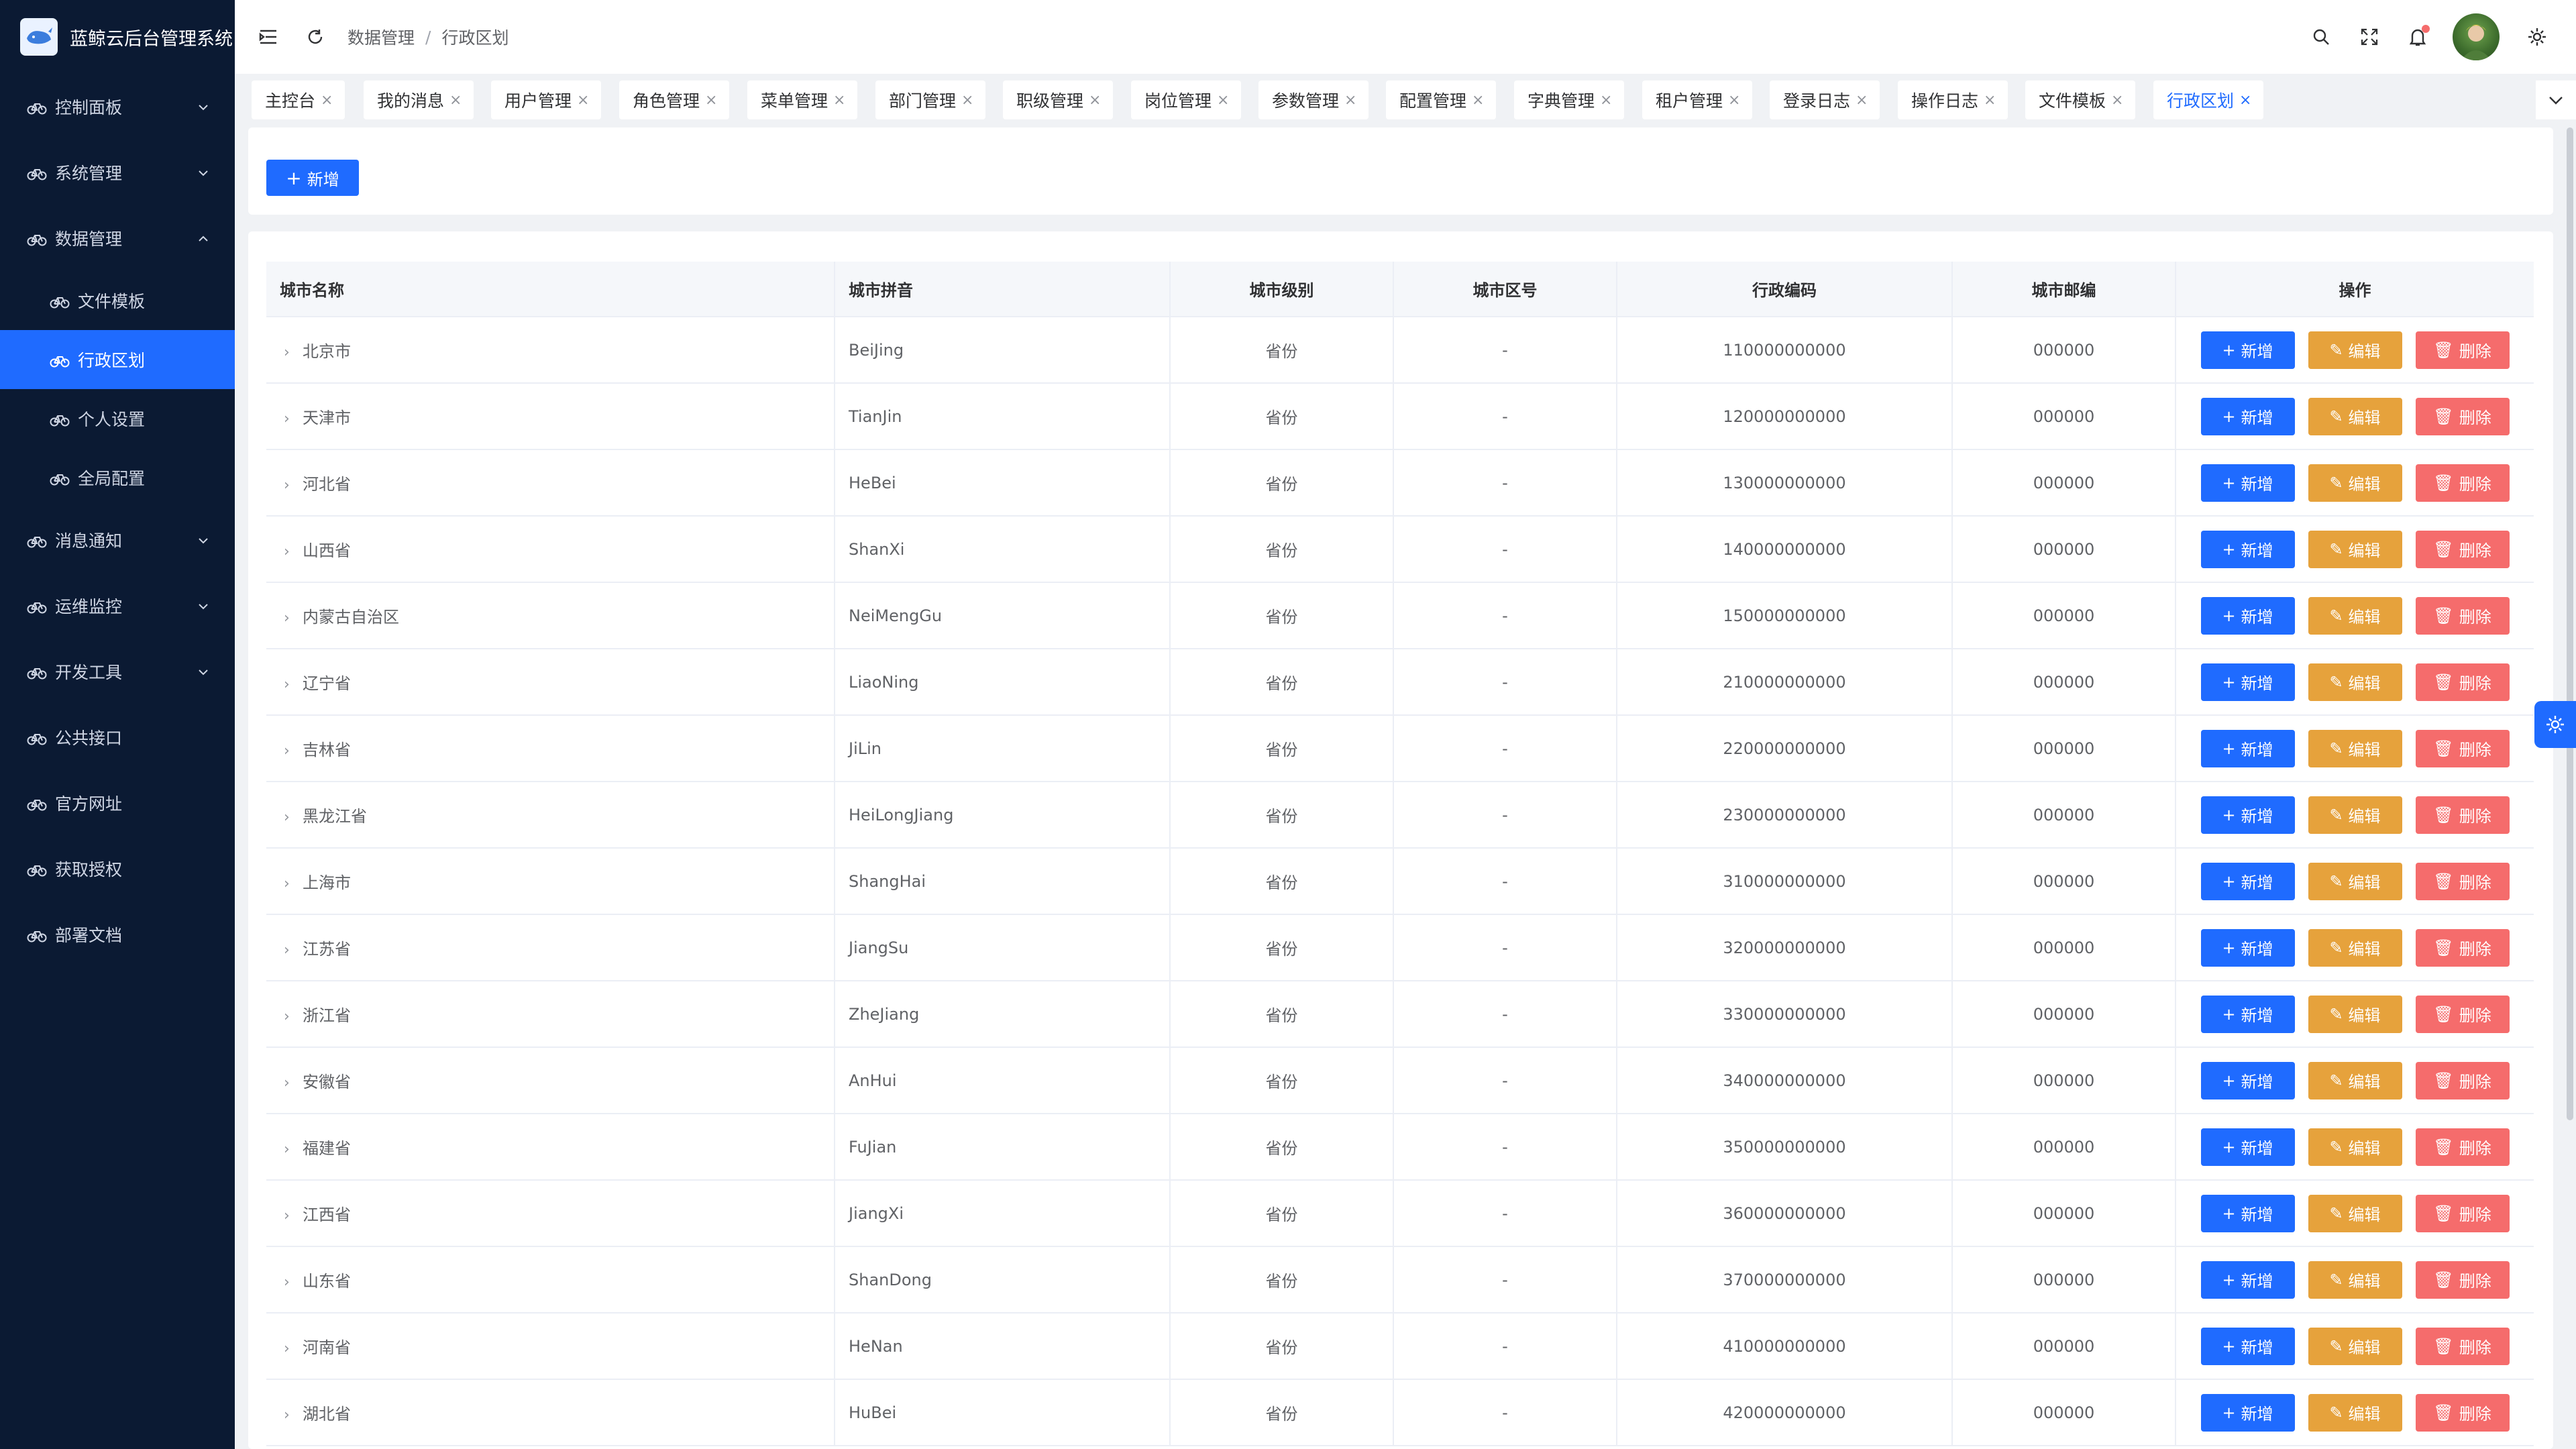  What do you see at coordinates (1441, 99) in the screenshot?
I see `tab: 配置管理 ×` at bounding box center [1441, 99].